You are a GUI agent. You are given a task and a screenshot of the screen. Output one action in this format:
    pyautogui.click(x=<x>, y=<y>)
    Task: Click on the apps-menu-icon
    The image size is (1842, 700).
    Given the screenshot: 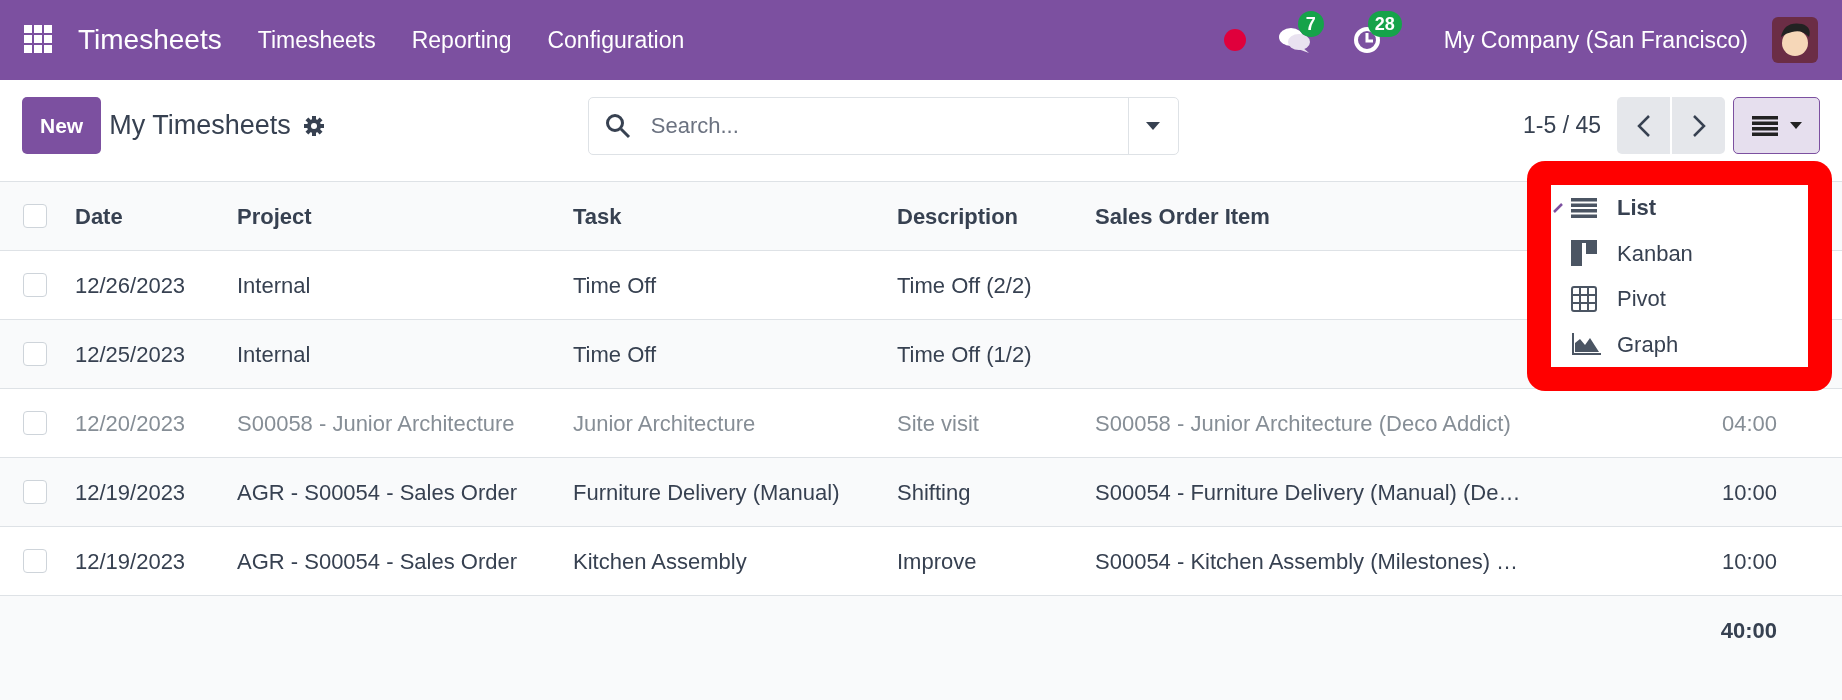 What is the action you would take?
    pyautogui.click(x=39, y=40)
    